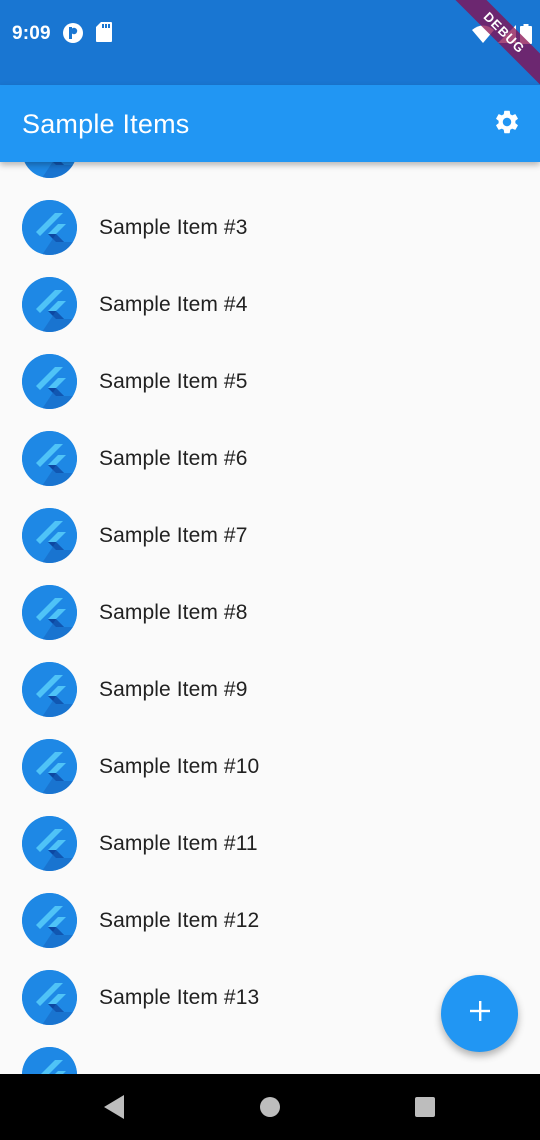 This screenshot has height=1140, width=540. I want to click on data-saver-icon, so click(73, 35).